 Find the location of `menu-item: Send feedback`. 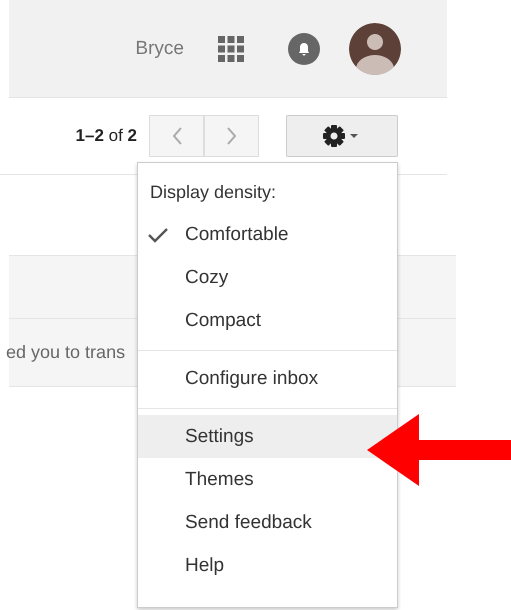

menu-item: Send feedback is located at coordinates (267, 522).